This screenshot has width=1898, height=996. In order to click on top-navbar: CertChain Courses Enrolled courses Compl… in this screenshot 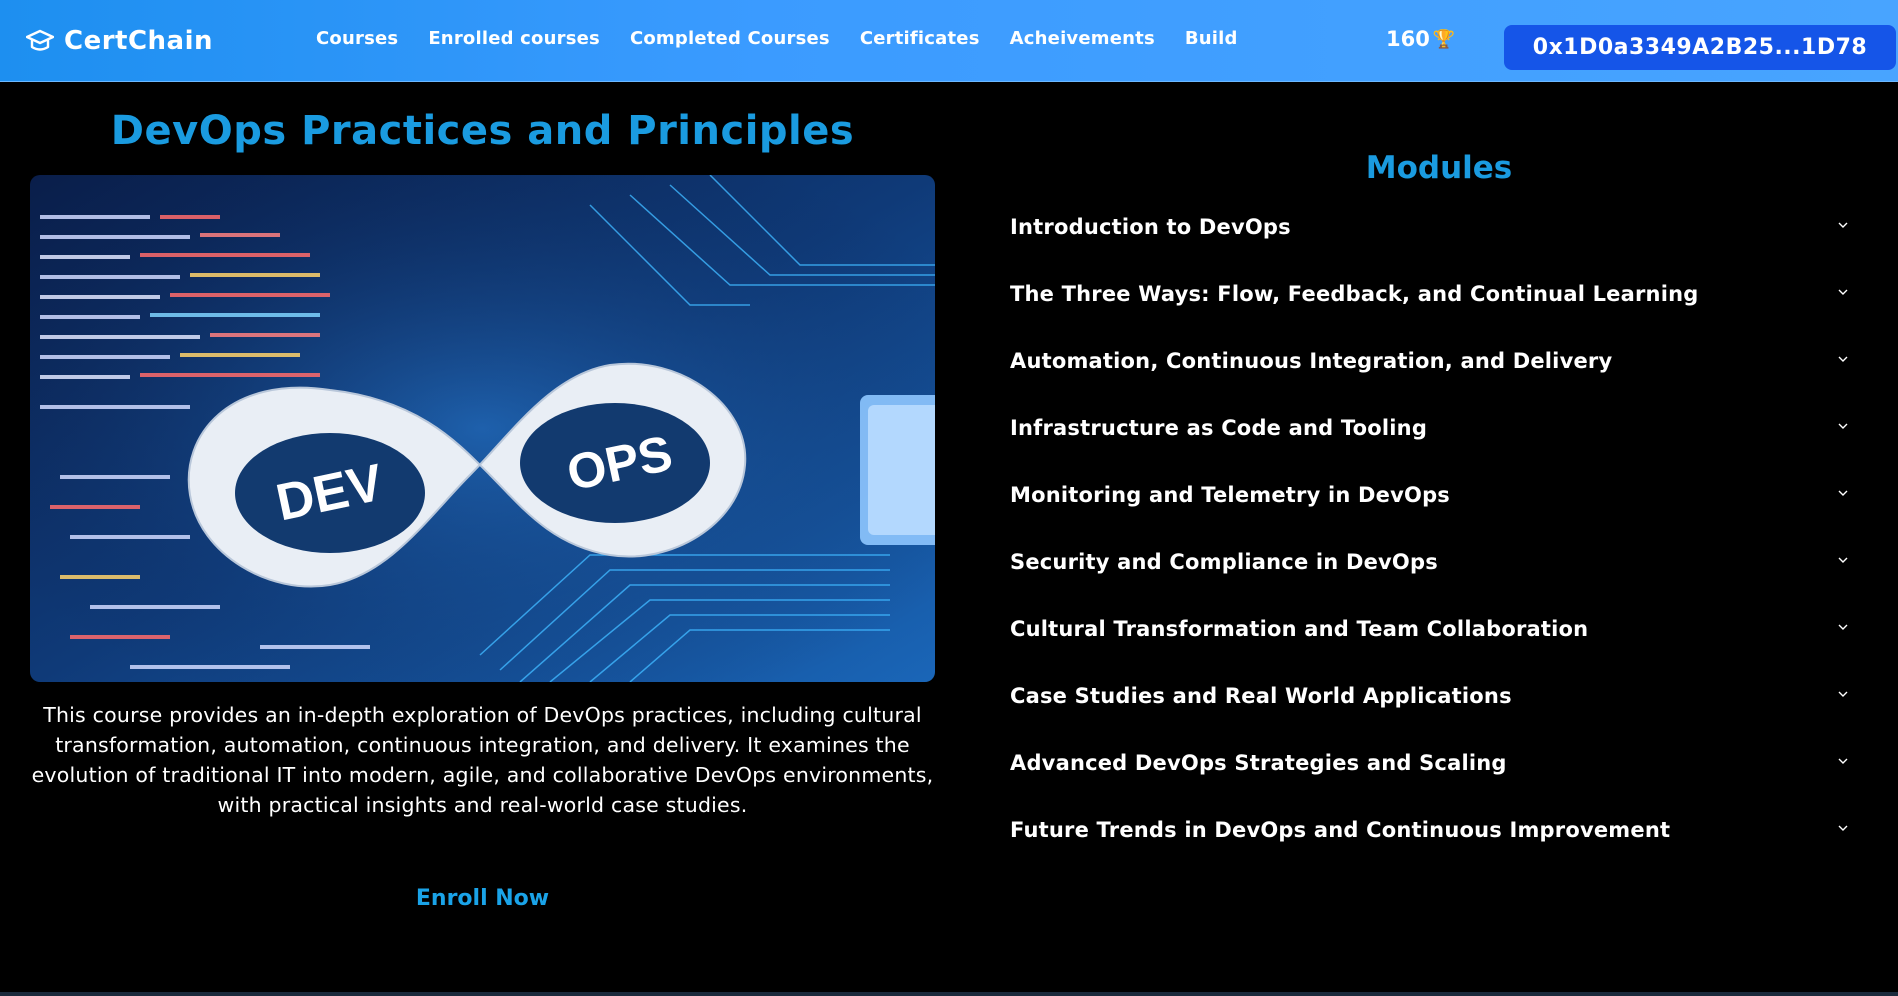, I will do `click(949, 41)`.